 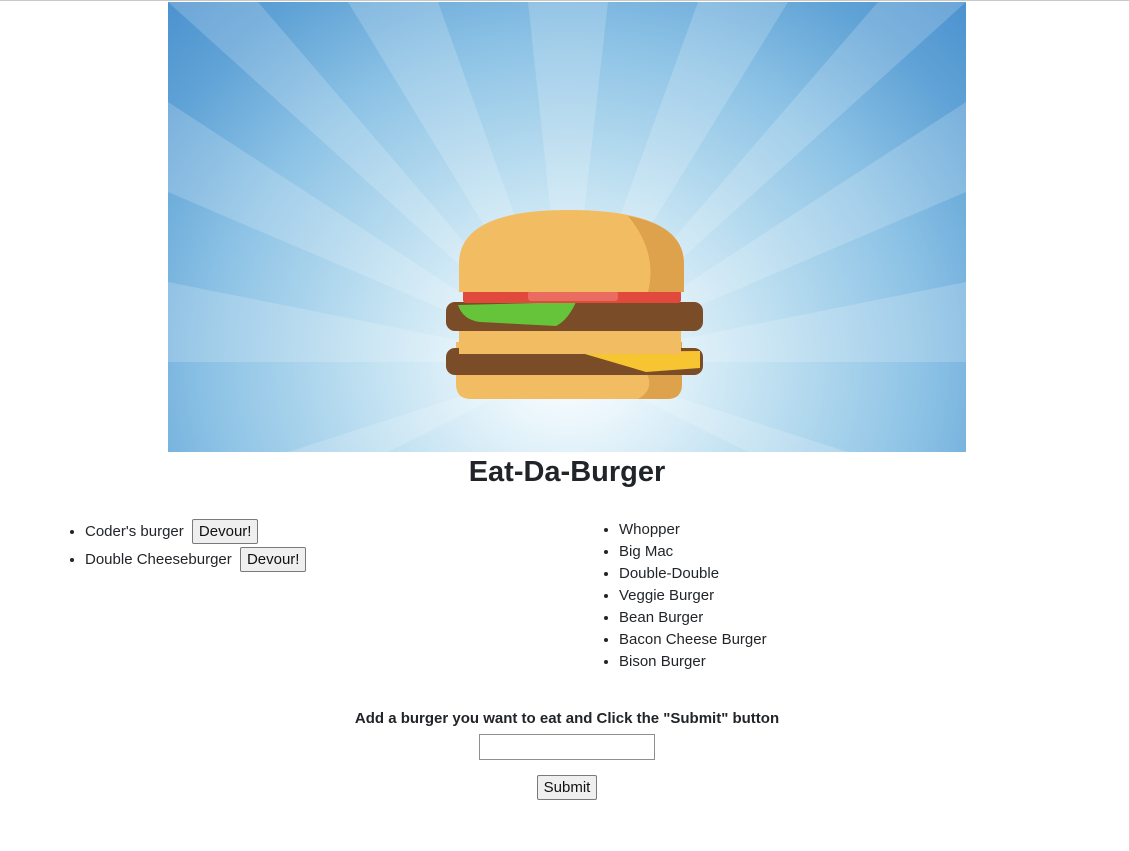 What do you see at coordinates (134, 531) in the screenshot?
I see `burger-name: Coder's burger` at bounding box center [134, 531].